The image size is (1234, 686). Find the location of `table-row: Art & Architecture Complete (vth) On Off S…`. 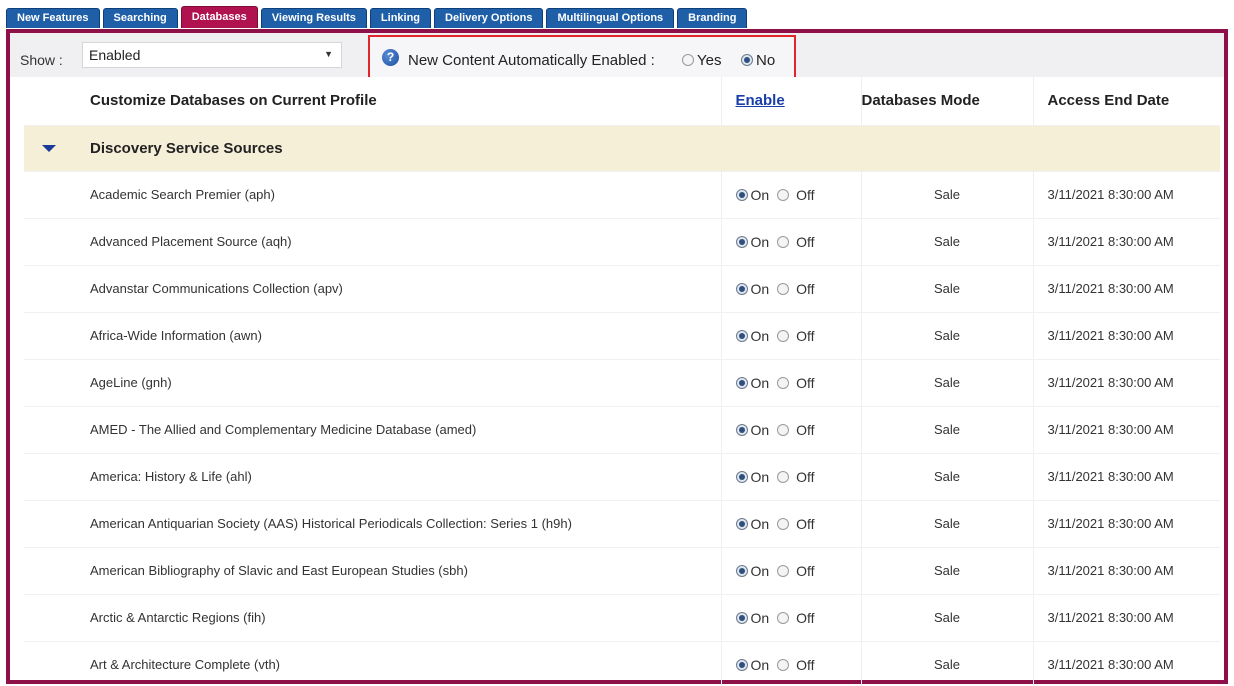

table-row: Art & Architecture Complete (vth) On Off S… is located at coordinates (622, 663).